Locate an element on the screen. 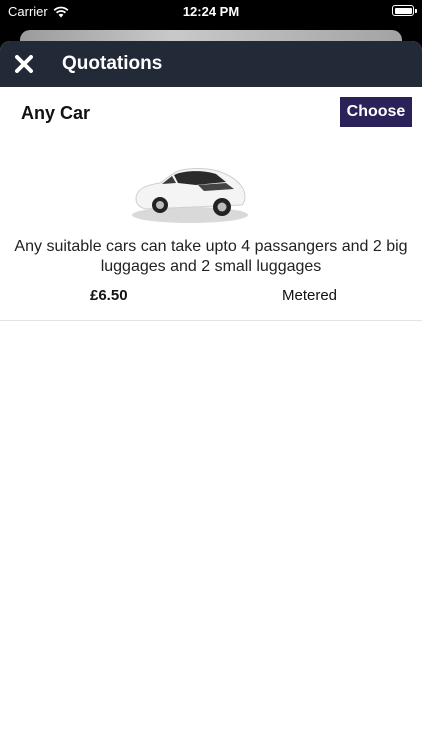 This screenshot has height=750, width=422. choose-button: Choose is located at coordinates (376, 112).